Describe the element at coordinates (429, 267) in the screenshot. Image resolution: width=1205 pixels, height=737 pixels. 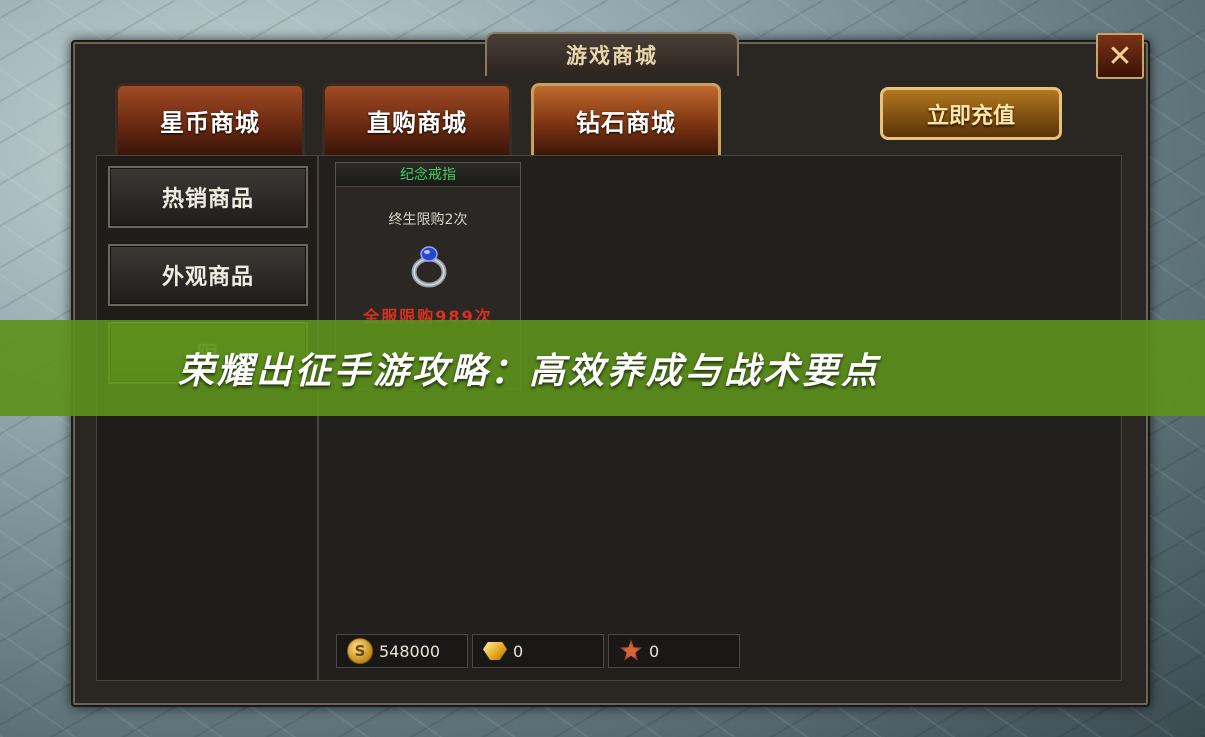
I see `ring-icon` at that location.